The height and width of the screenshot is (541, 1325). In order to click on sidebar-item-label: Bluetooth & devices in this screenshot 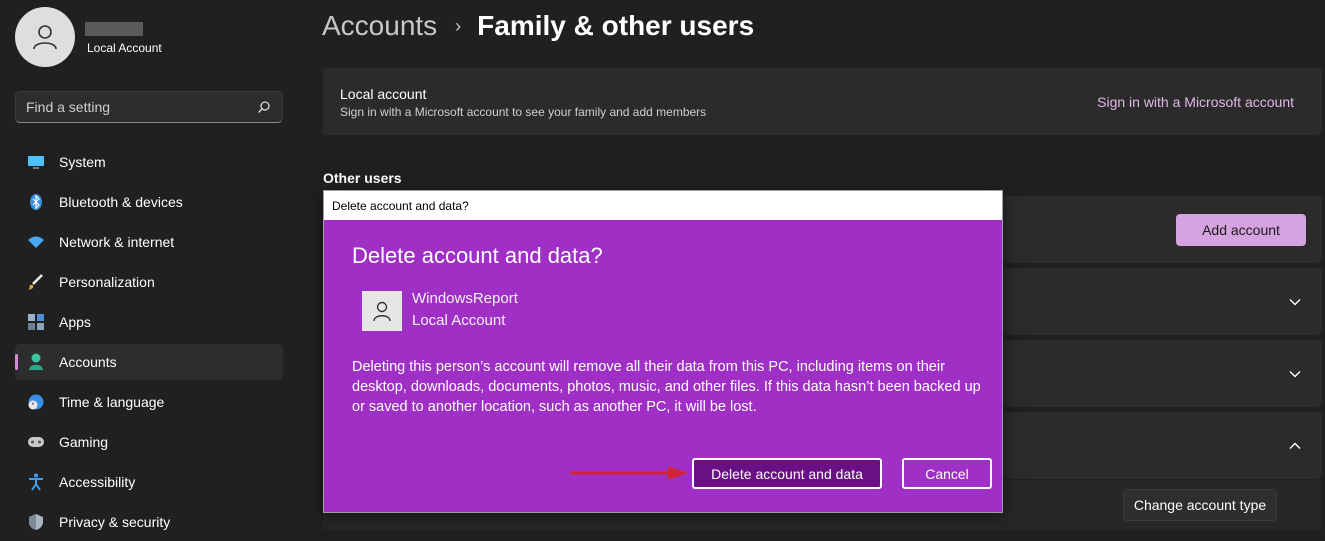, I will do `click(121, 202)`.